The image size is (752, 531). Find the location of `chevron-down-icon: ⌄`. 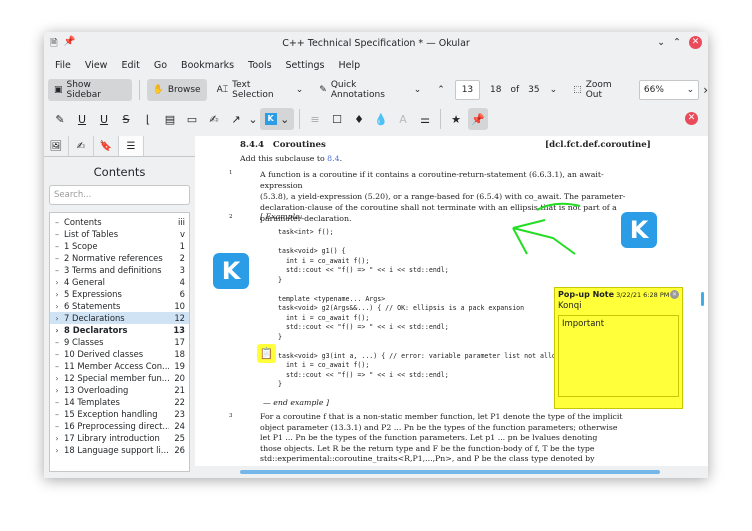

chevron-down-icon: ⌄ is located at coordinates (253, 119).